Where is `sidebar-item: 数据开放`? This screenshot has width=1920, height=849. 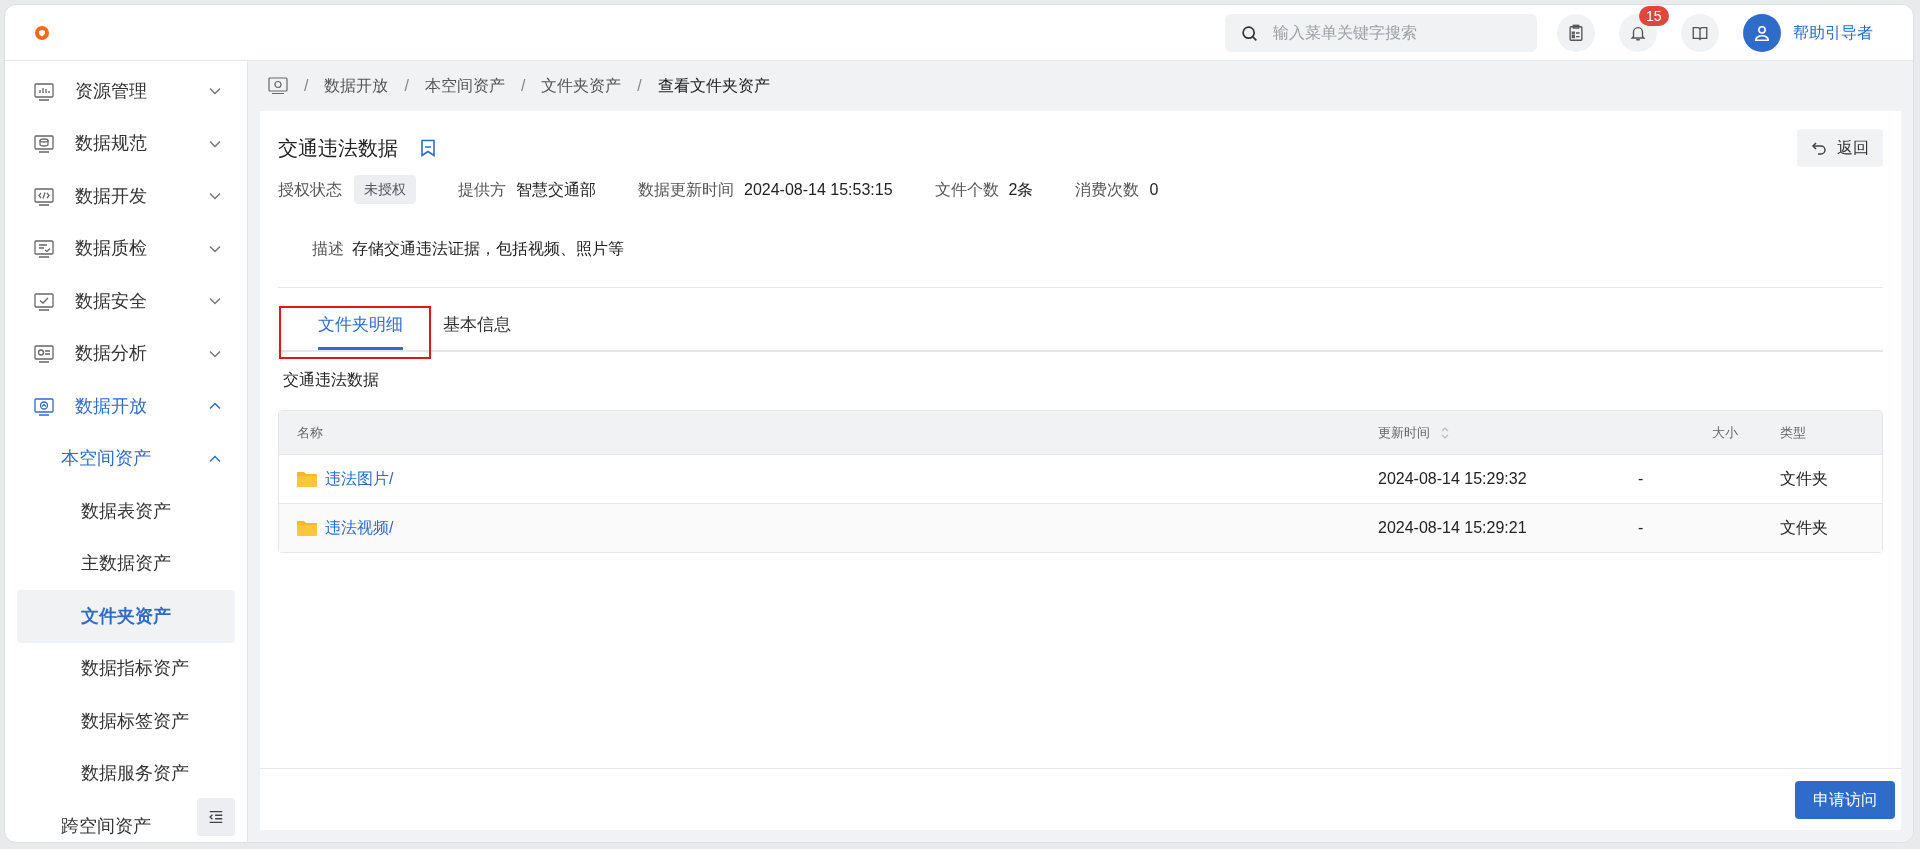
sidebar-item: 数据开放 is located at coordinates (126, 406).